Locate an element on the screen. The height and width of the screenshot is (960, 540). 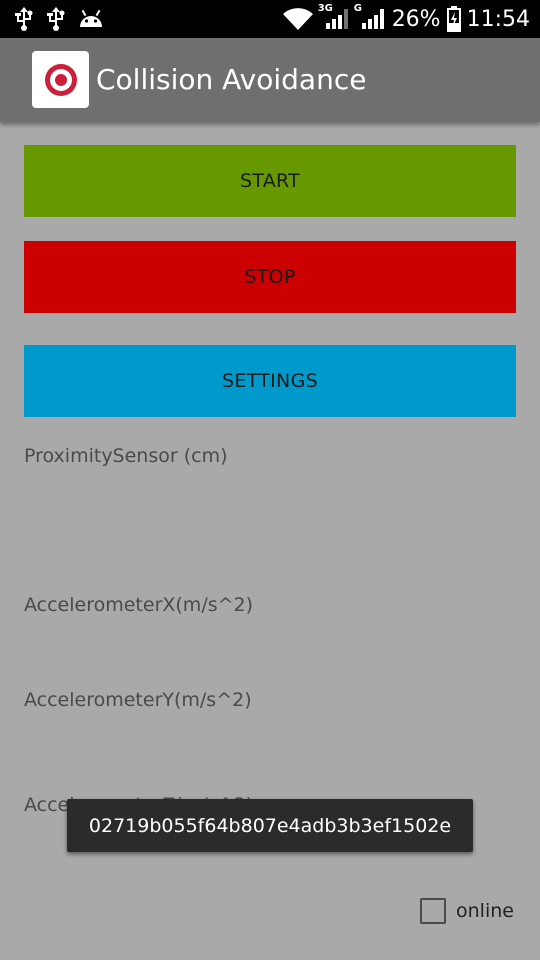
android-icon is located at coordinates (91, 19).